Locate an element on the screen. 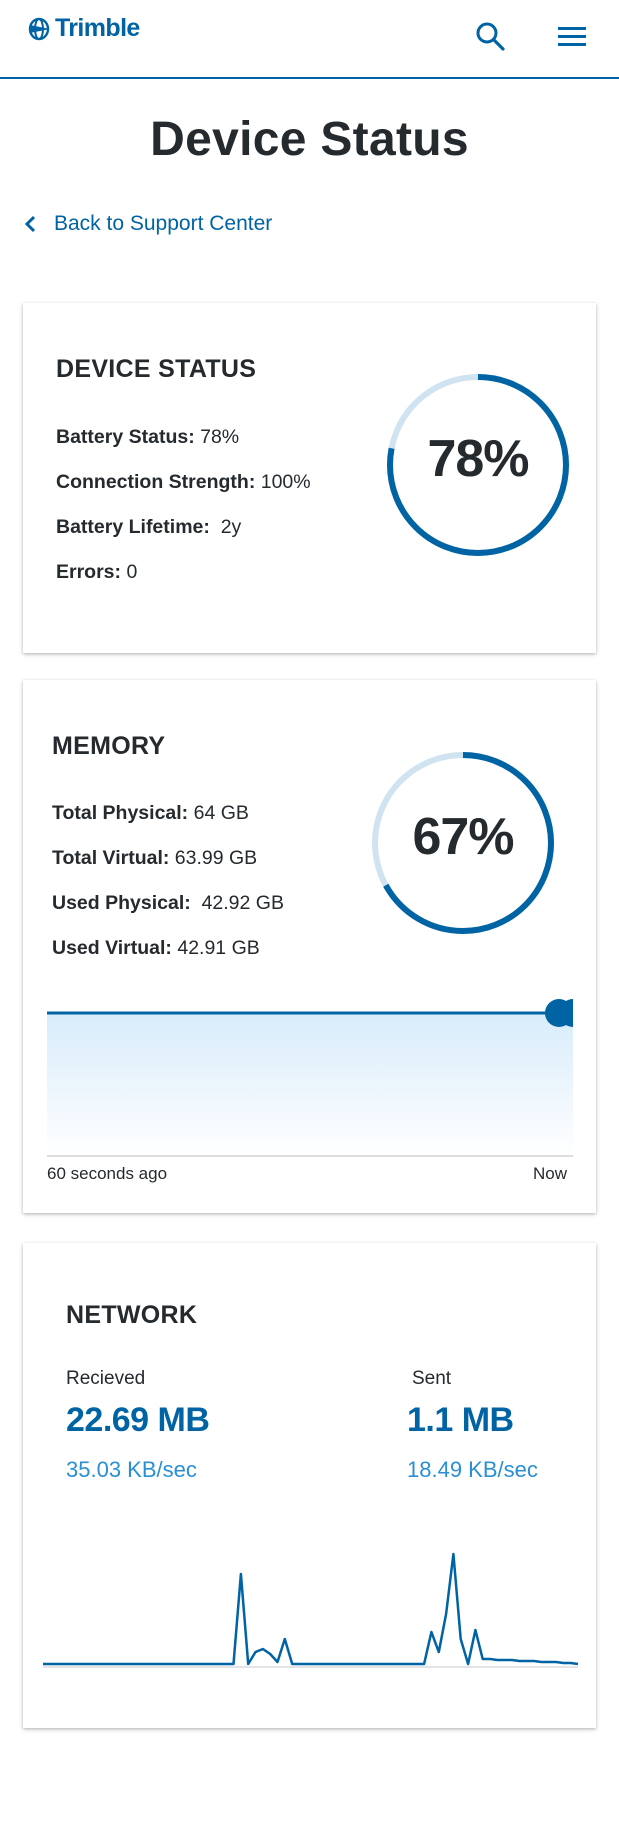  trimble-globe-icon is located at coordinates (39, 28).